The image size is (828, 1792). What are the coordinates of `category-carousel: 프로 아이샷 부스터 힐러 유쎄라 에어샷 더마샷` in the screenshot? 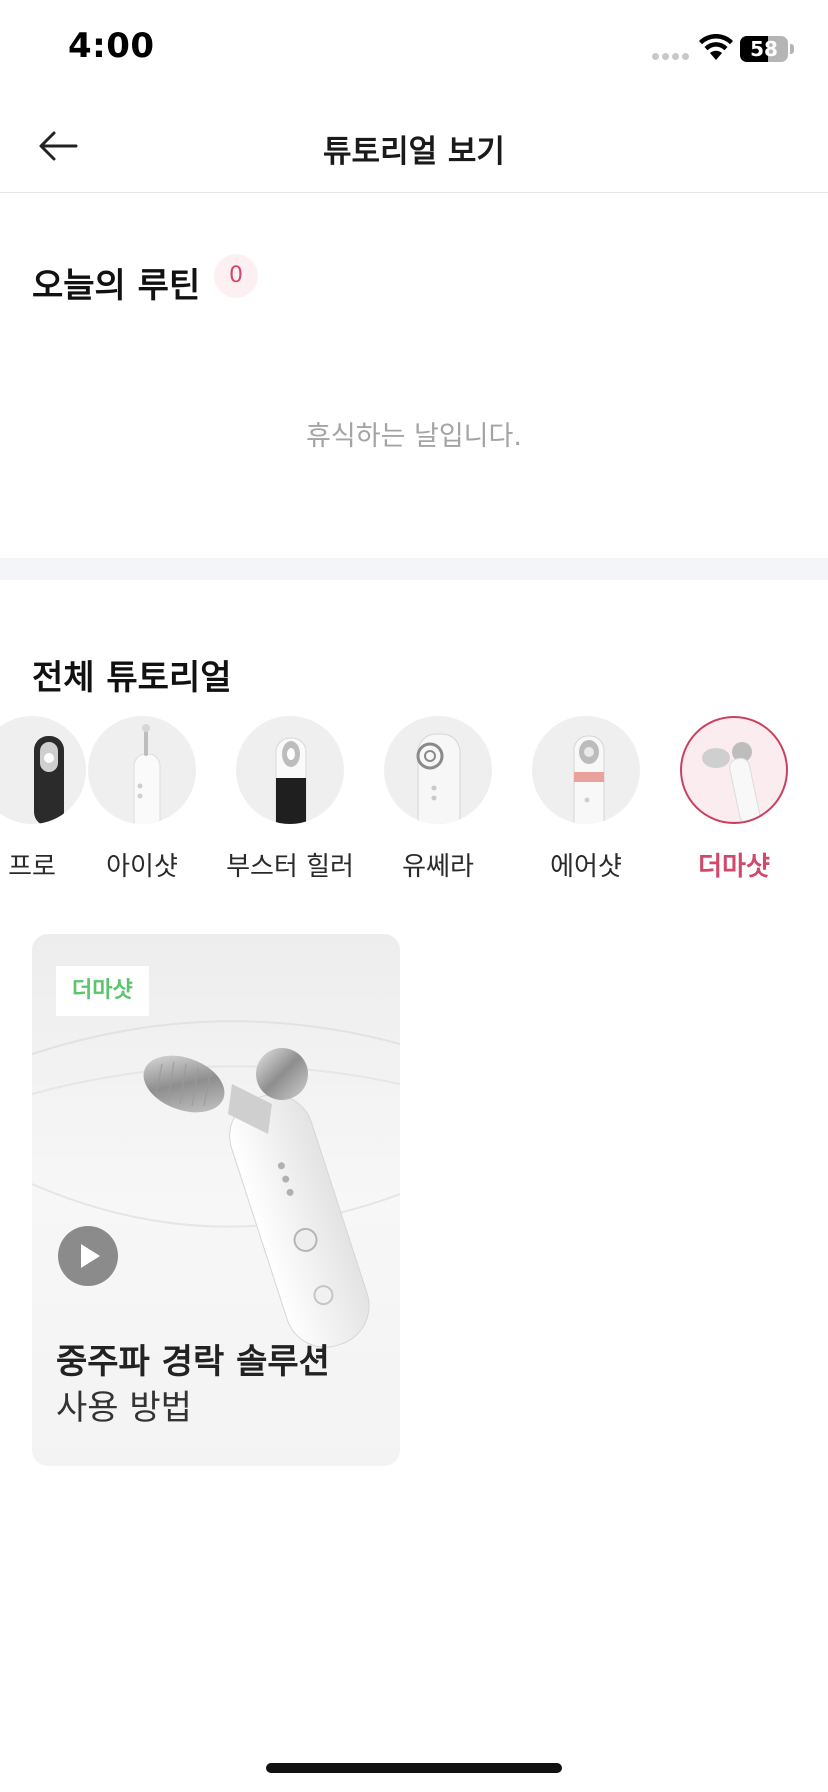 It's located at (414, 801).